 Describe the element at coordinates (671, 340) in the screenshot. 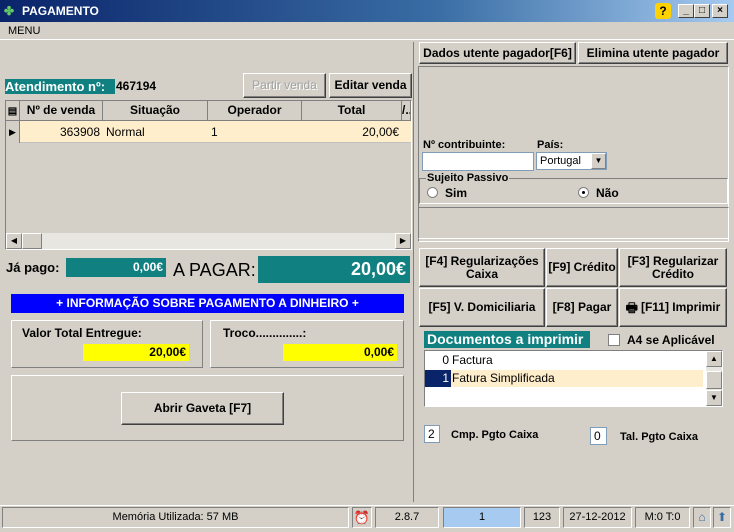

I see `a4-label: A4 se Aplicável` at that location.